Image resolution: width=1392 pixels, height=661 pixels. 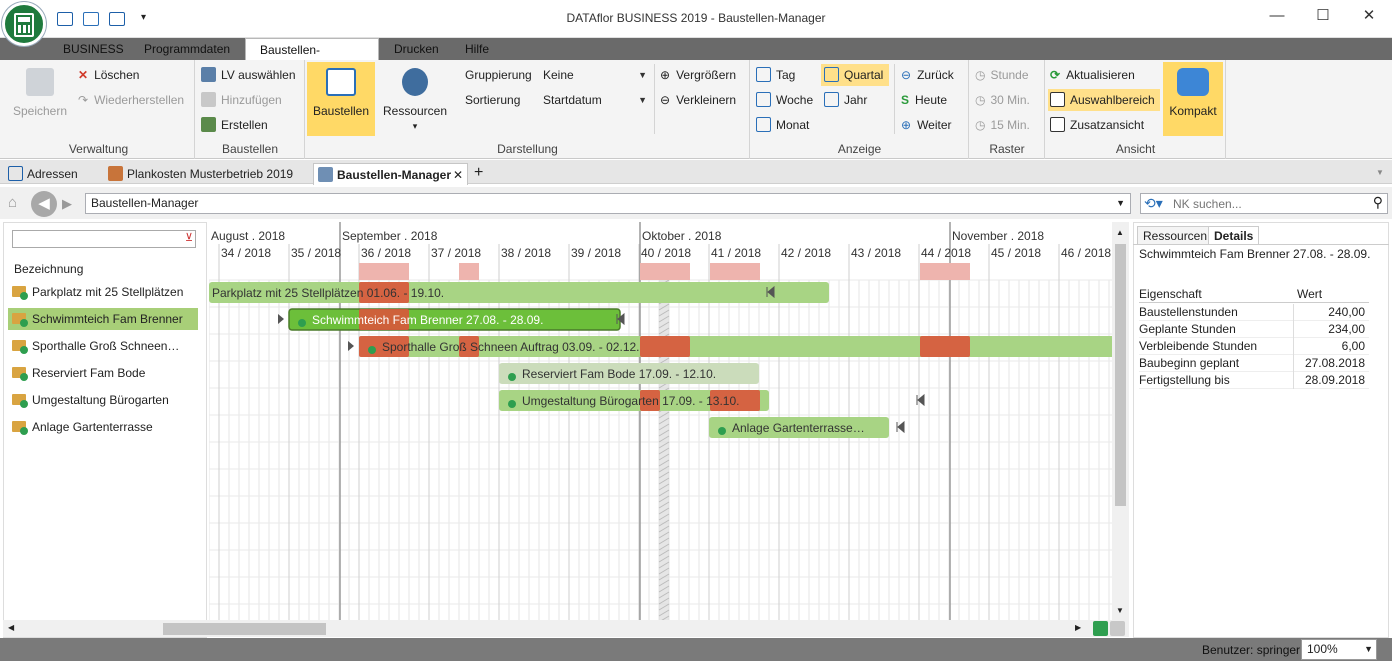 I want to click on home-icon: ⌂, so click(x=16, y=203).